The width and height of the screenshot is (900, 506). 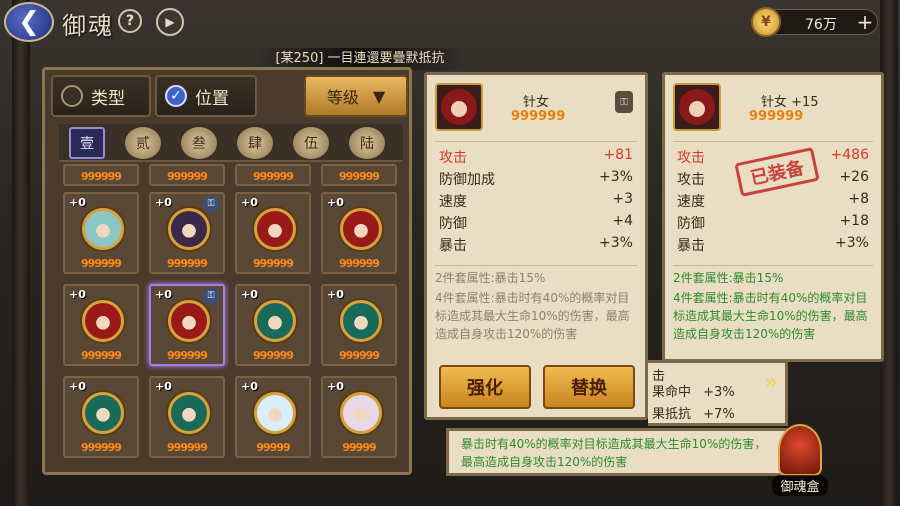 What do you see at coordinates (691, 202) in the screenshot?
I see `stat-label: 速度` at bounding box center [691, 202].